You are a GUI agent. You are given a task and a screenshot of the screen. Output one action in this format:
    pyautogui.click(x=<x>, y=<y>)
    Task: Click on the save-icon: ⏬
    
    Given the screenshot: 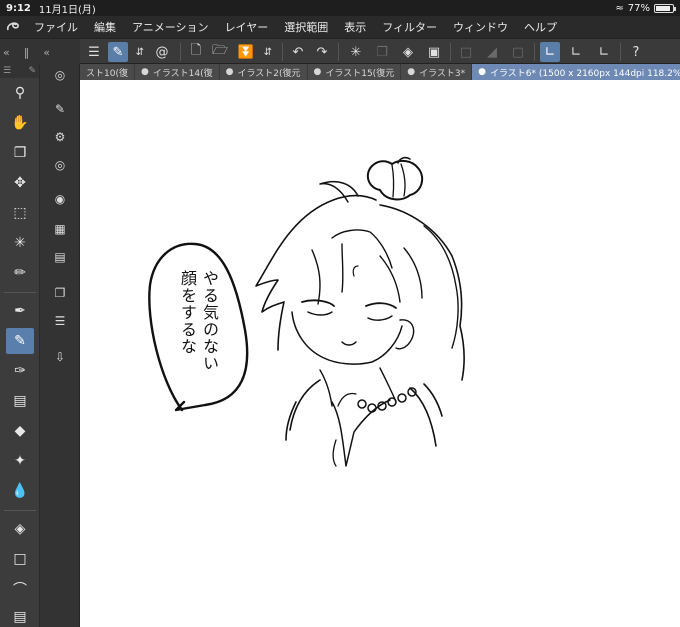 What is the action you would take?
    pyautogui.click(x=246, y=52)
    